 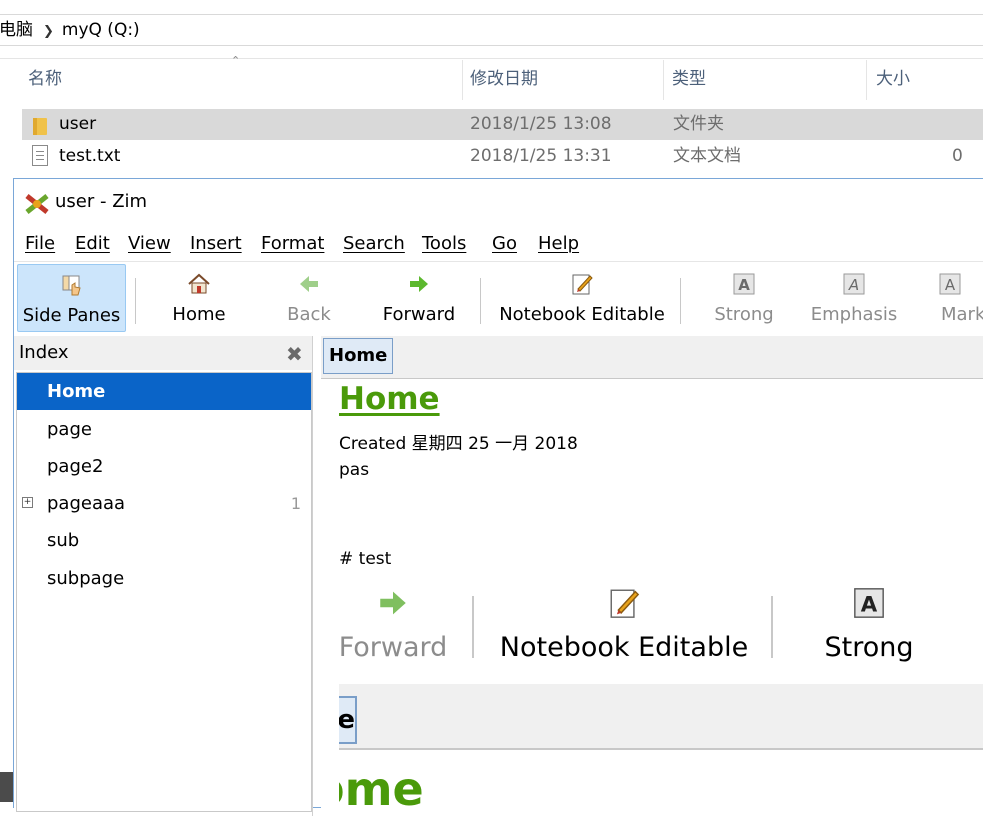 What do you see at coordinates (707, 156) in the screenshot?
I see `file-type: 文本文档` at bounding box center [707, 156].